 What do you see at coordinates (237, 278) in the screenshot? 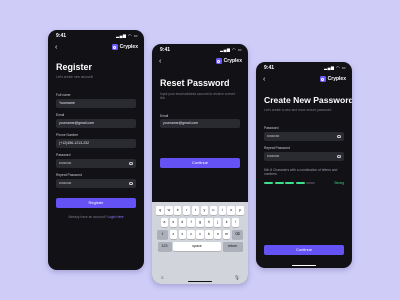
I see `microphone-icon: 🎙` at bounding box center [237, 278].